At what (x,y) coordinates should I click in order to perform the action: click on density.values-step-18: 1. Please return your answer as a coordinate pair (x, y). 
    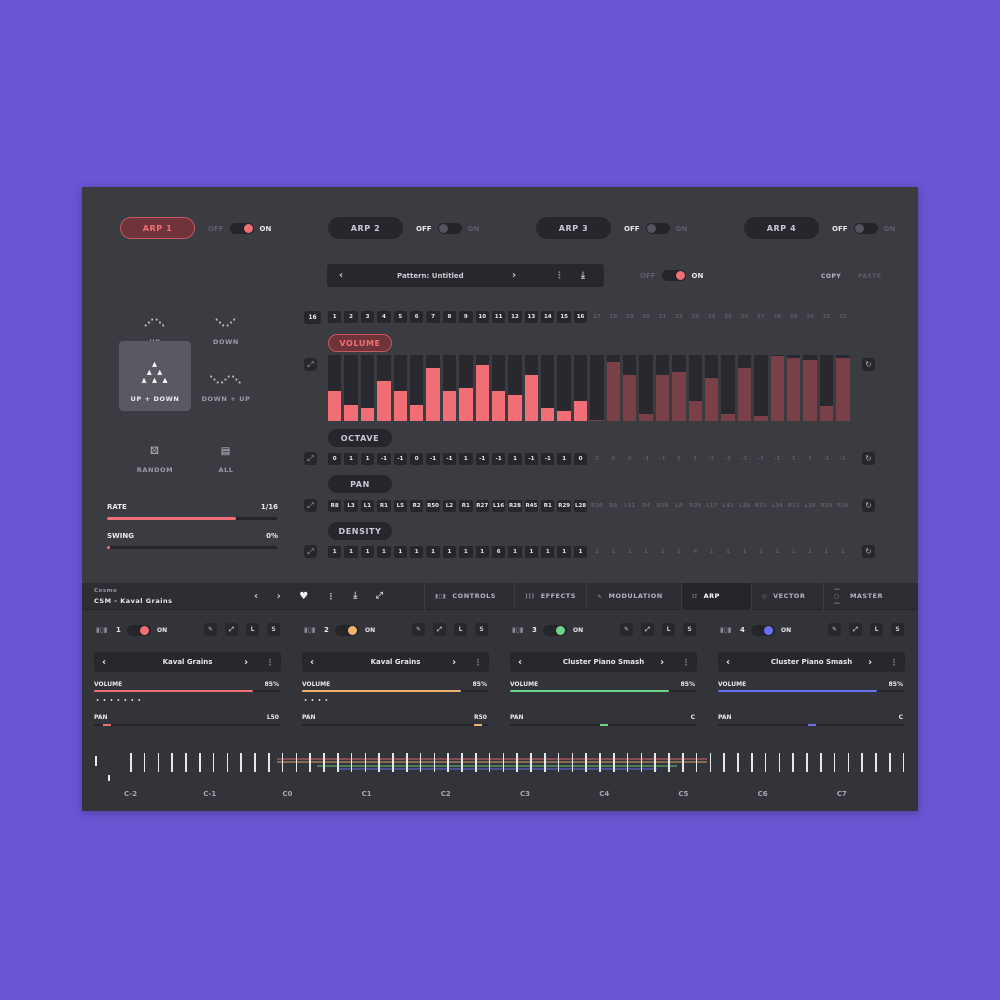
    Looking at the image, I should click on (613, 552).